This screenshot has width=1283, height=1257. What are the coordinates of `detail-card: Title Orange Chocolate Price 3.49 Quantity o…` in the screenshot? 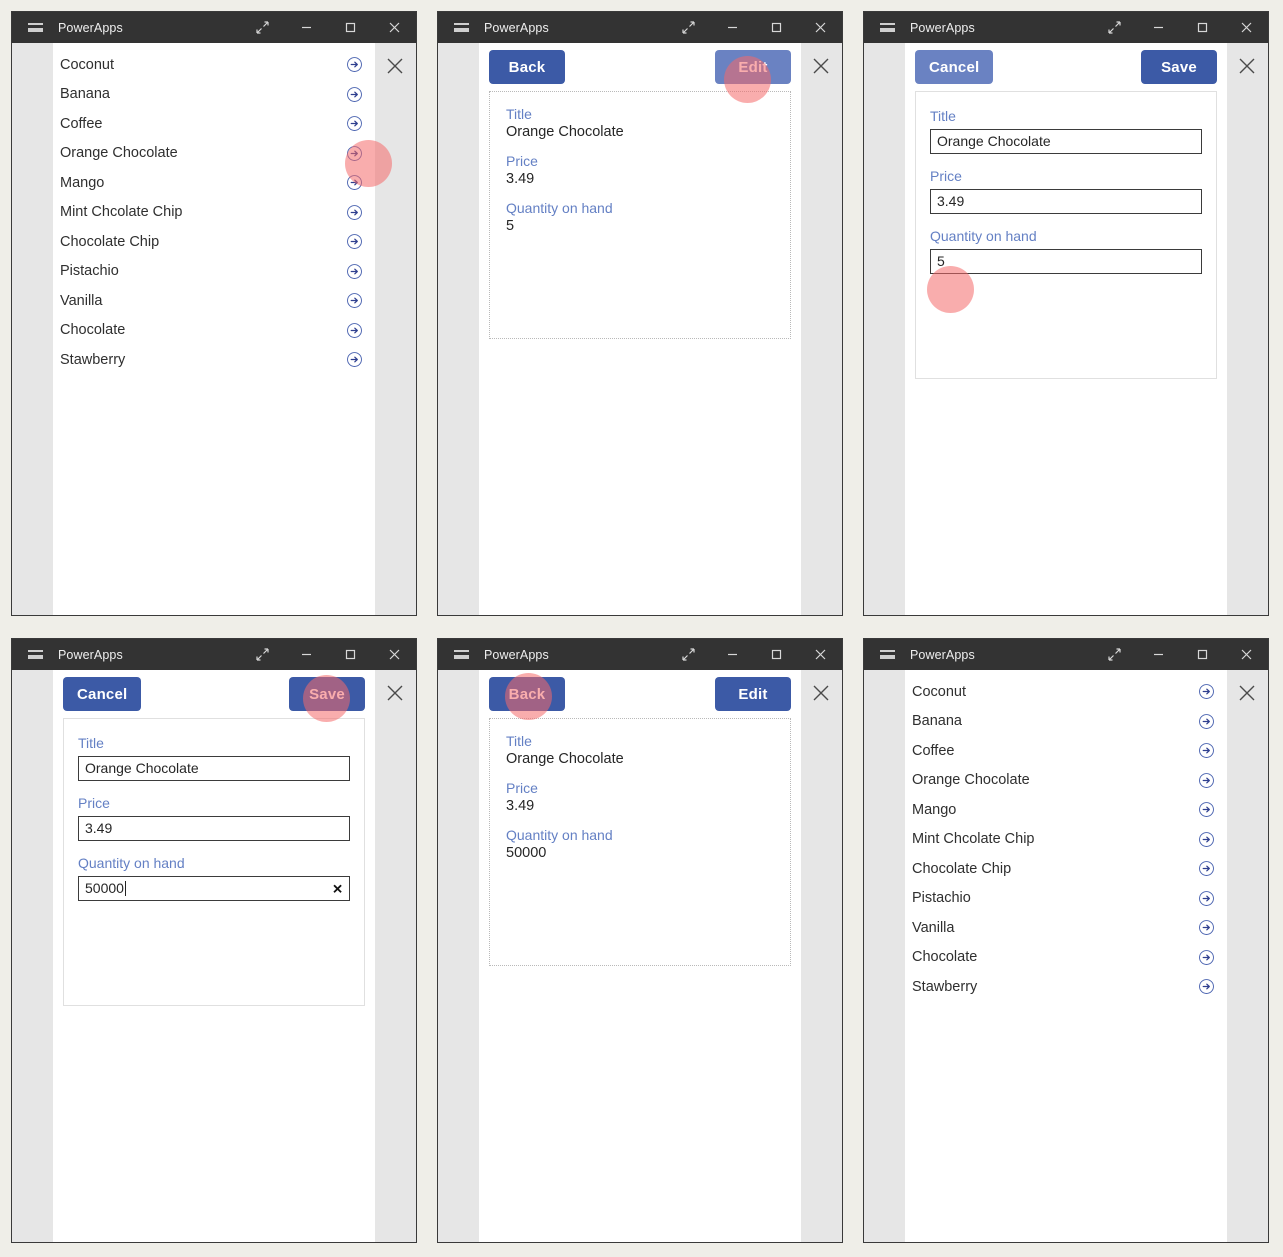 It's located at (640, 215).